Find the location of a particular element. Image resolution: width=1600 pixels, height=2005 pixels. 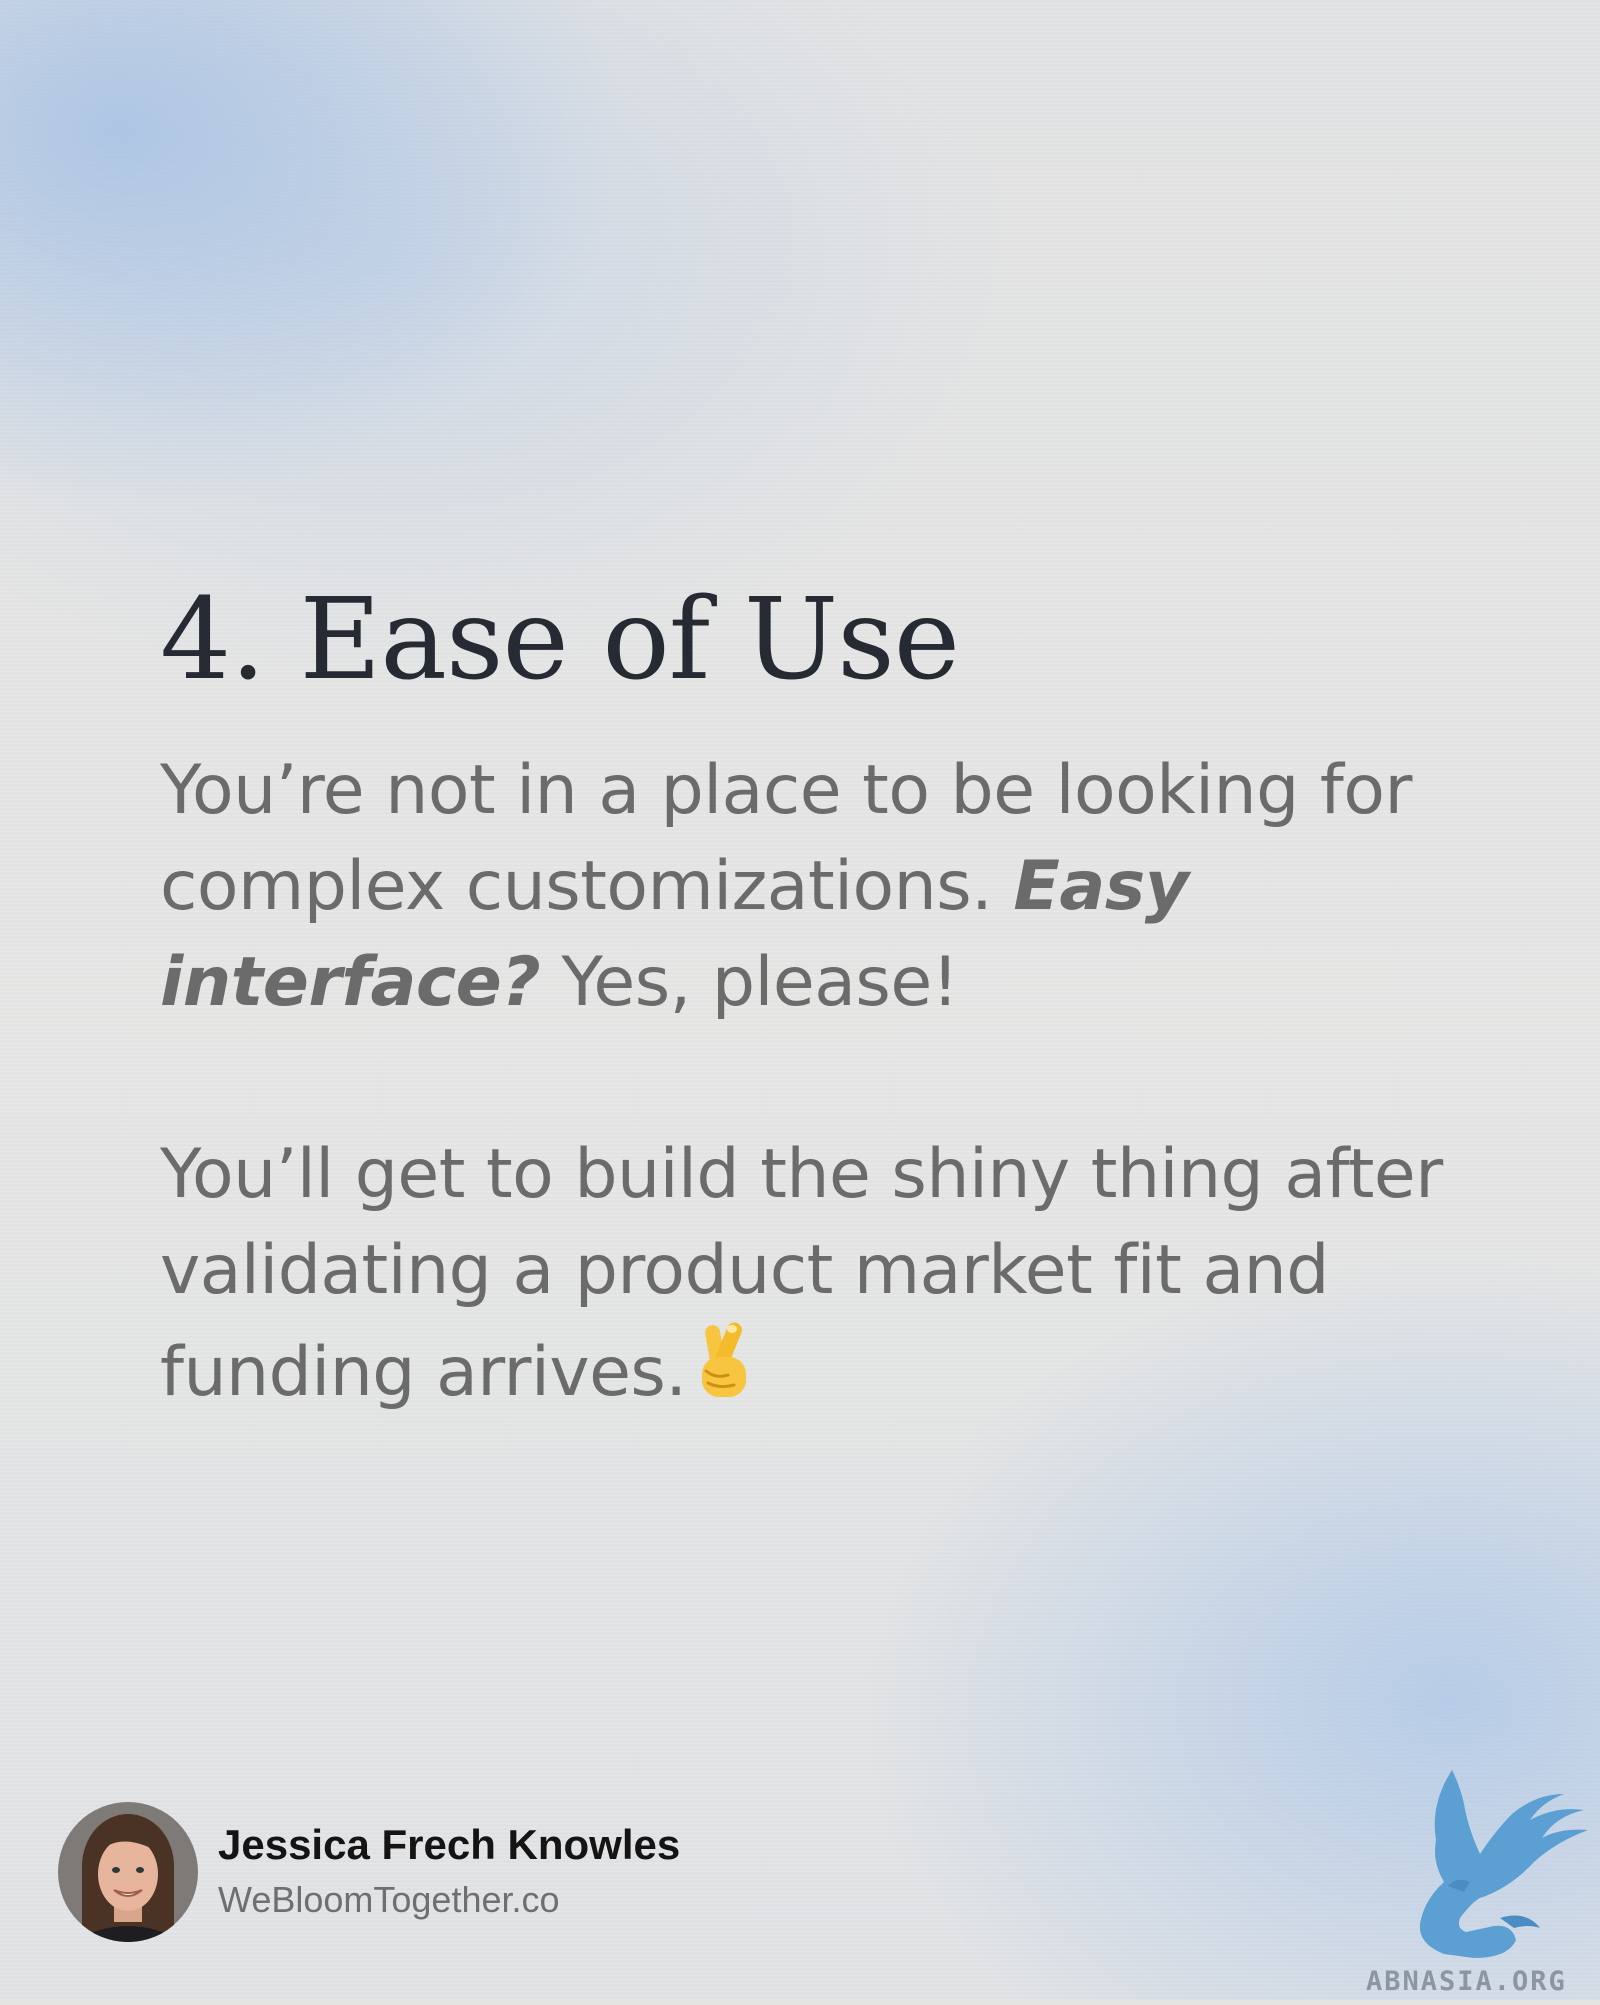

author-info: Jessica Frech Knowles WeBloomTogether.co is located at coordinates (449, 1872).